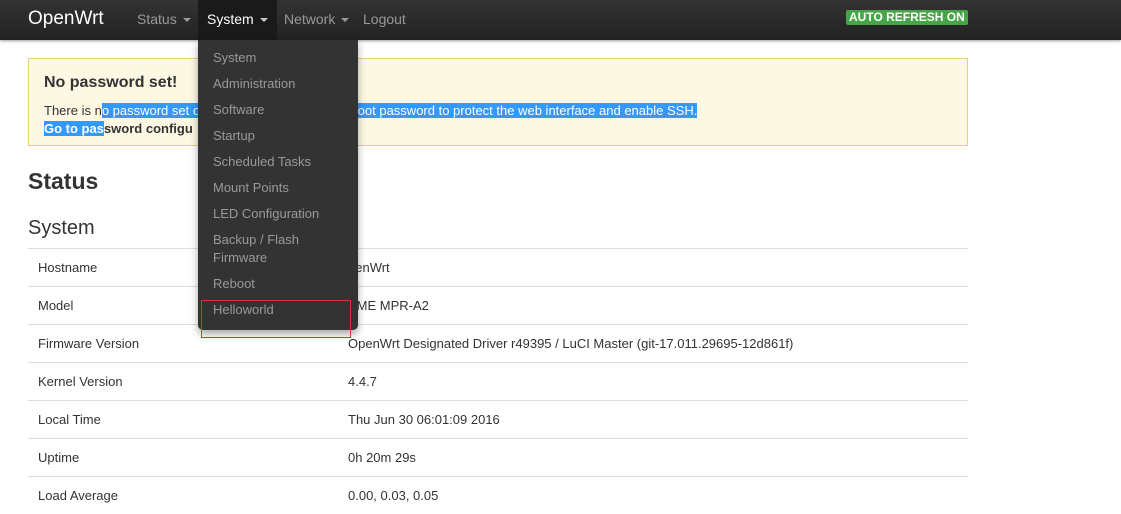  What do you see at coordinates (63, 181) in the screenshot?
I see `page-title: Status` at bounding box center [63, 181].